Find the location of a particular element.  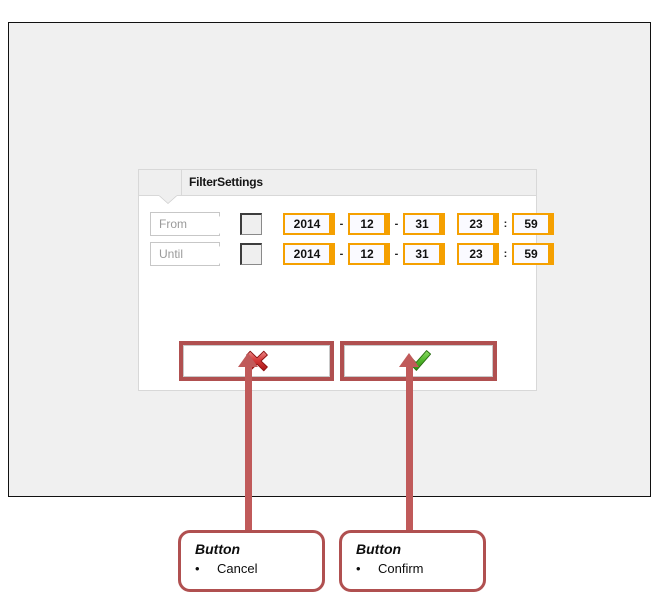

callout-arrow-cancel is located at coordinates (248, 442).